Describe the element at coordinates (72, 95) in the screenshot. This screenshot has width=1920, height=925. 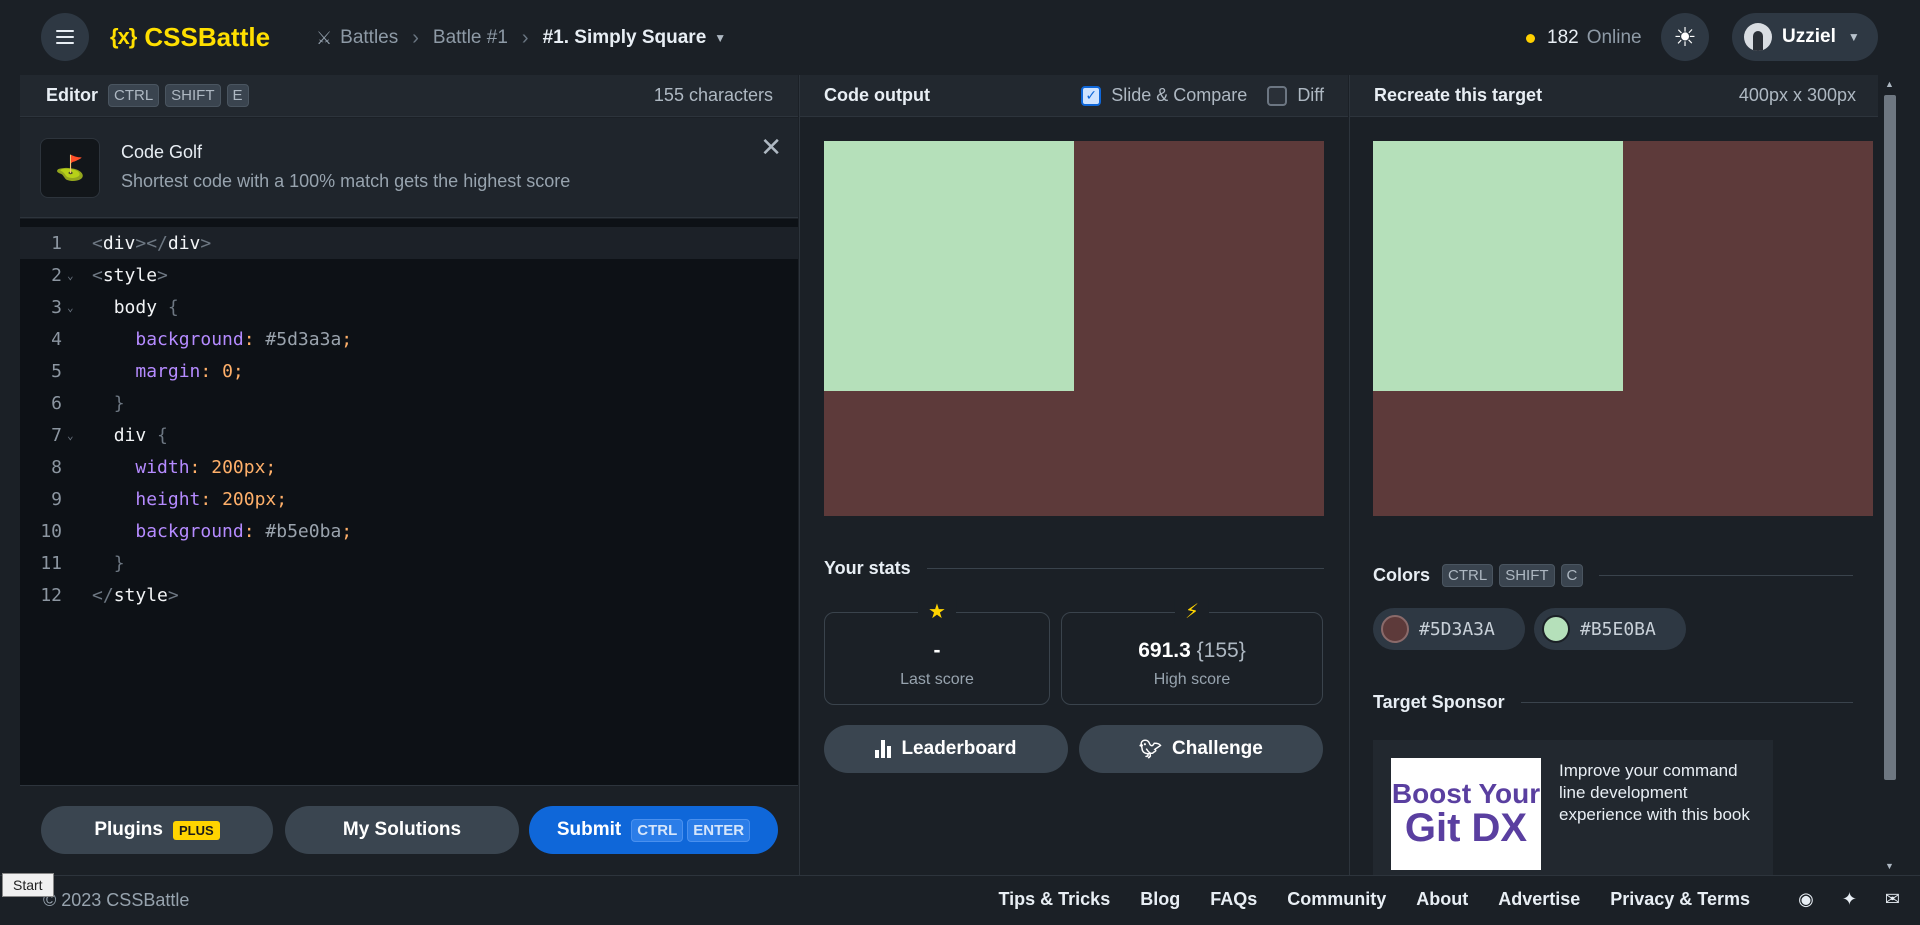
I see `editor-title: Editor` at that location.